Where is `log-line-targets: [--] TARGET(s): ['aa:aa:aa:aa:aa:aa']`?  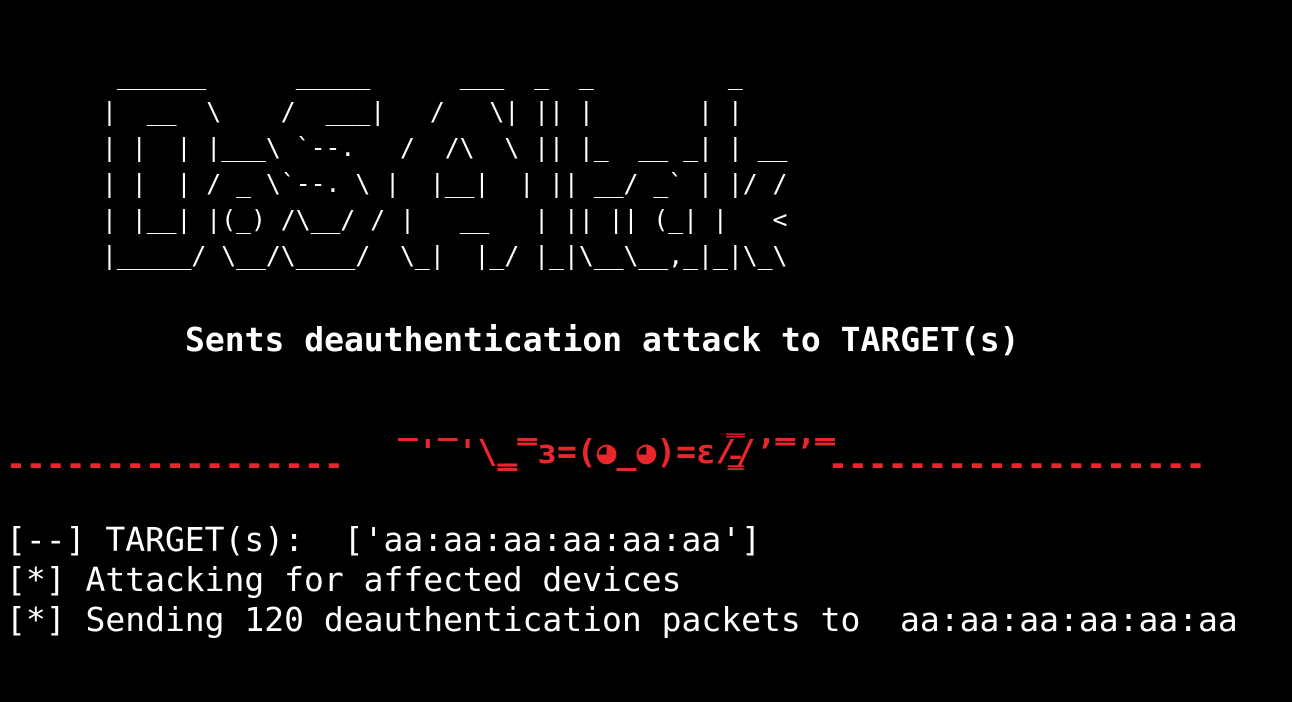 log-line-targets: [--] TARGET(s): ['aa:aa:aa:aa:aa:aa'] is located at coordinates (383, 539).